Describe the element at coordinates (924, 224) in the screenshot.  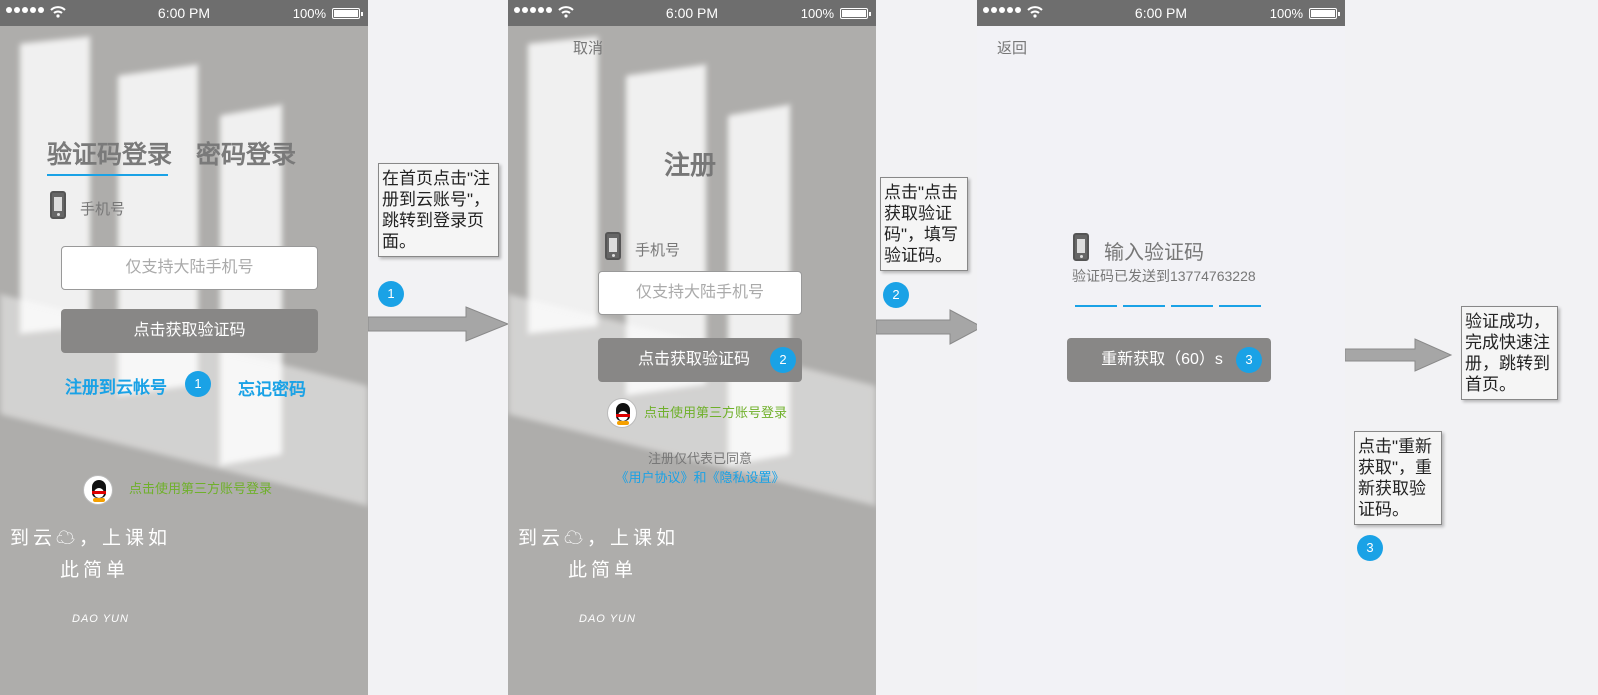
I see `annotation-note-2: 点击"点击获取验证码"，填写验证码。` at that location.